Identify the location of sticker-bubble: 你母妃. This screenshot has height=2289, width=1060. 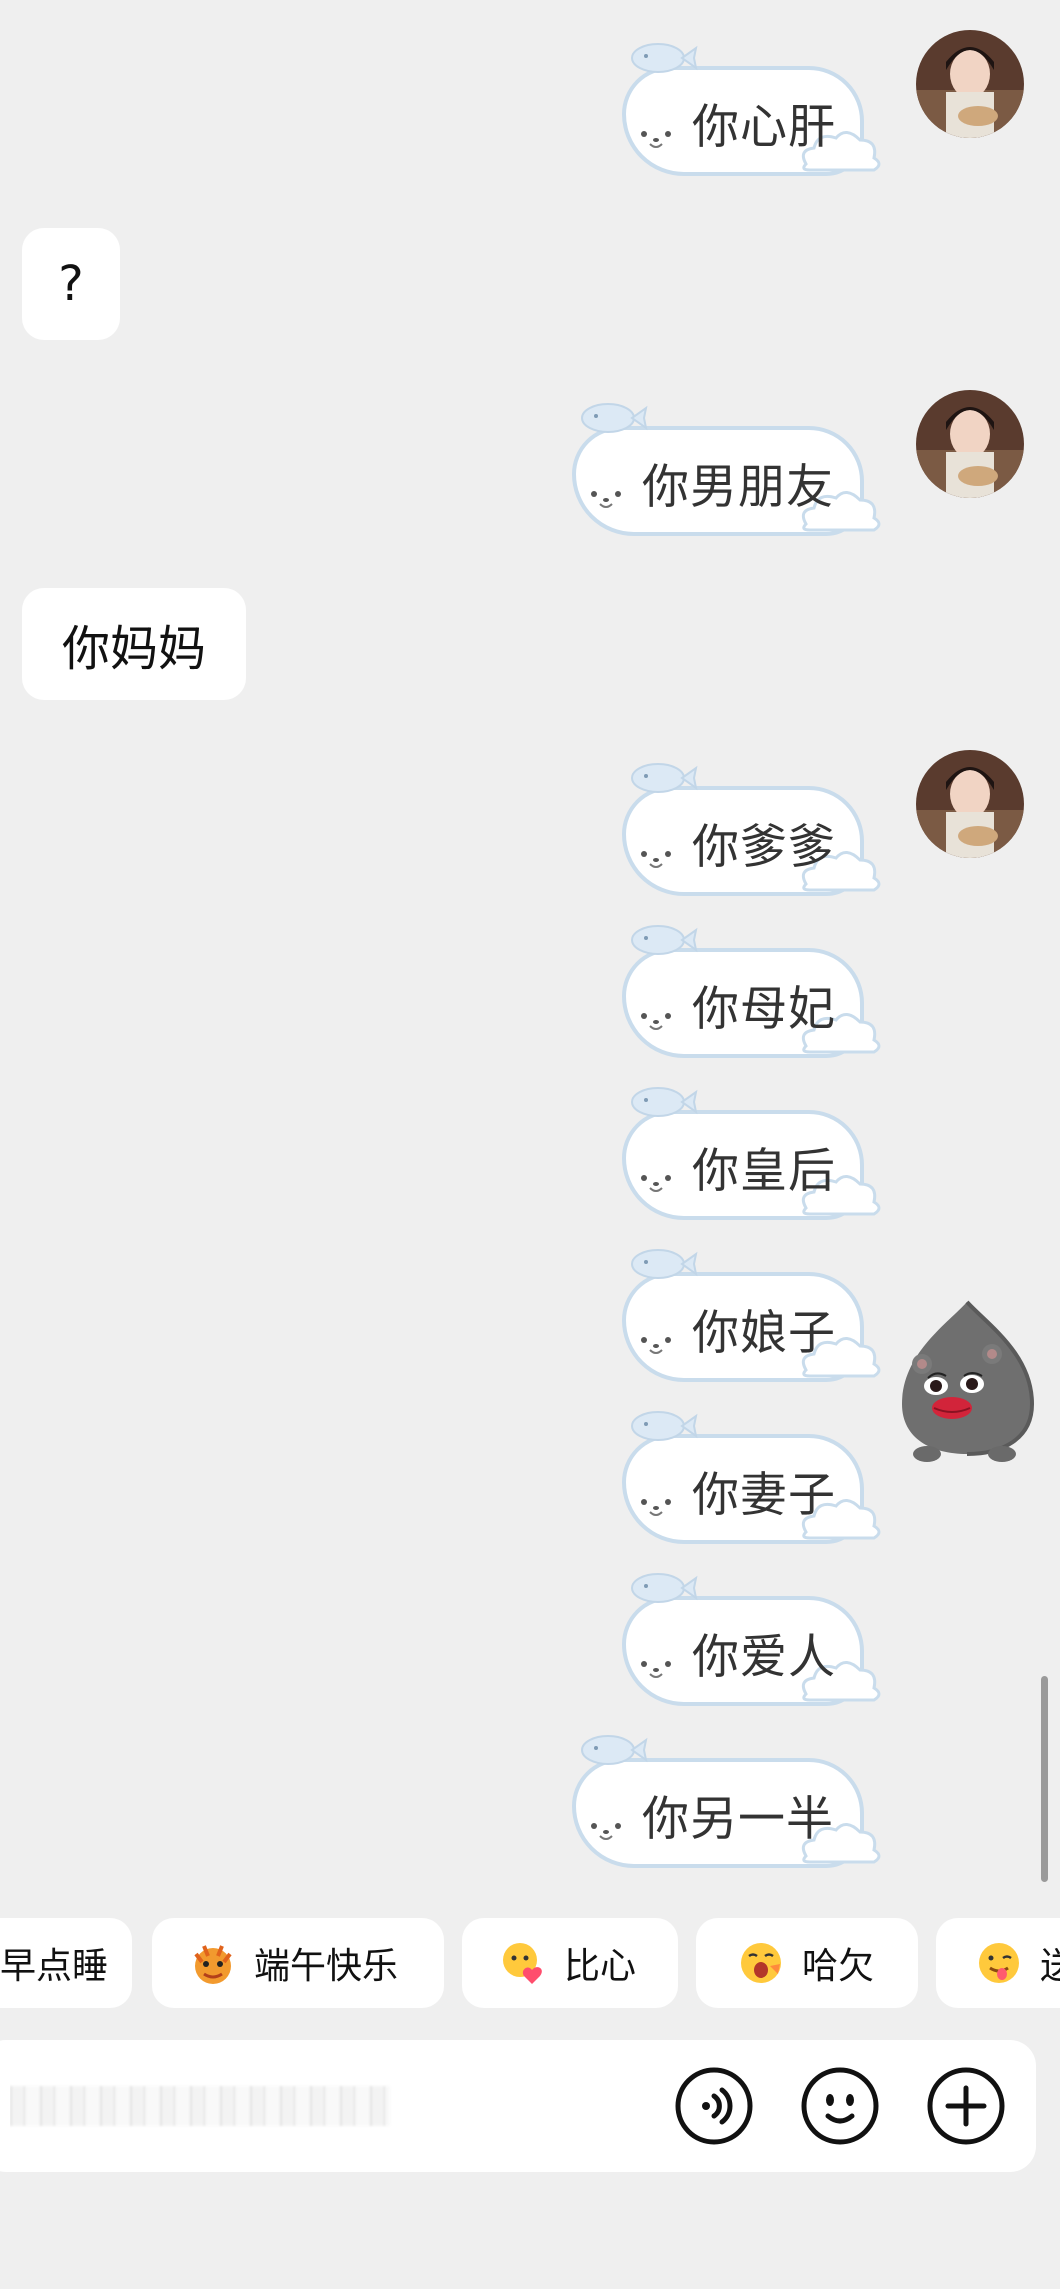
(750, 990).